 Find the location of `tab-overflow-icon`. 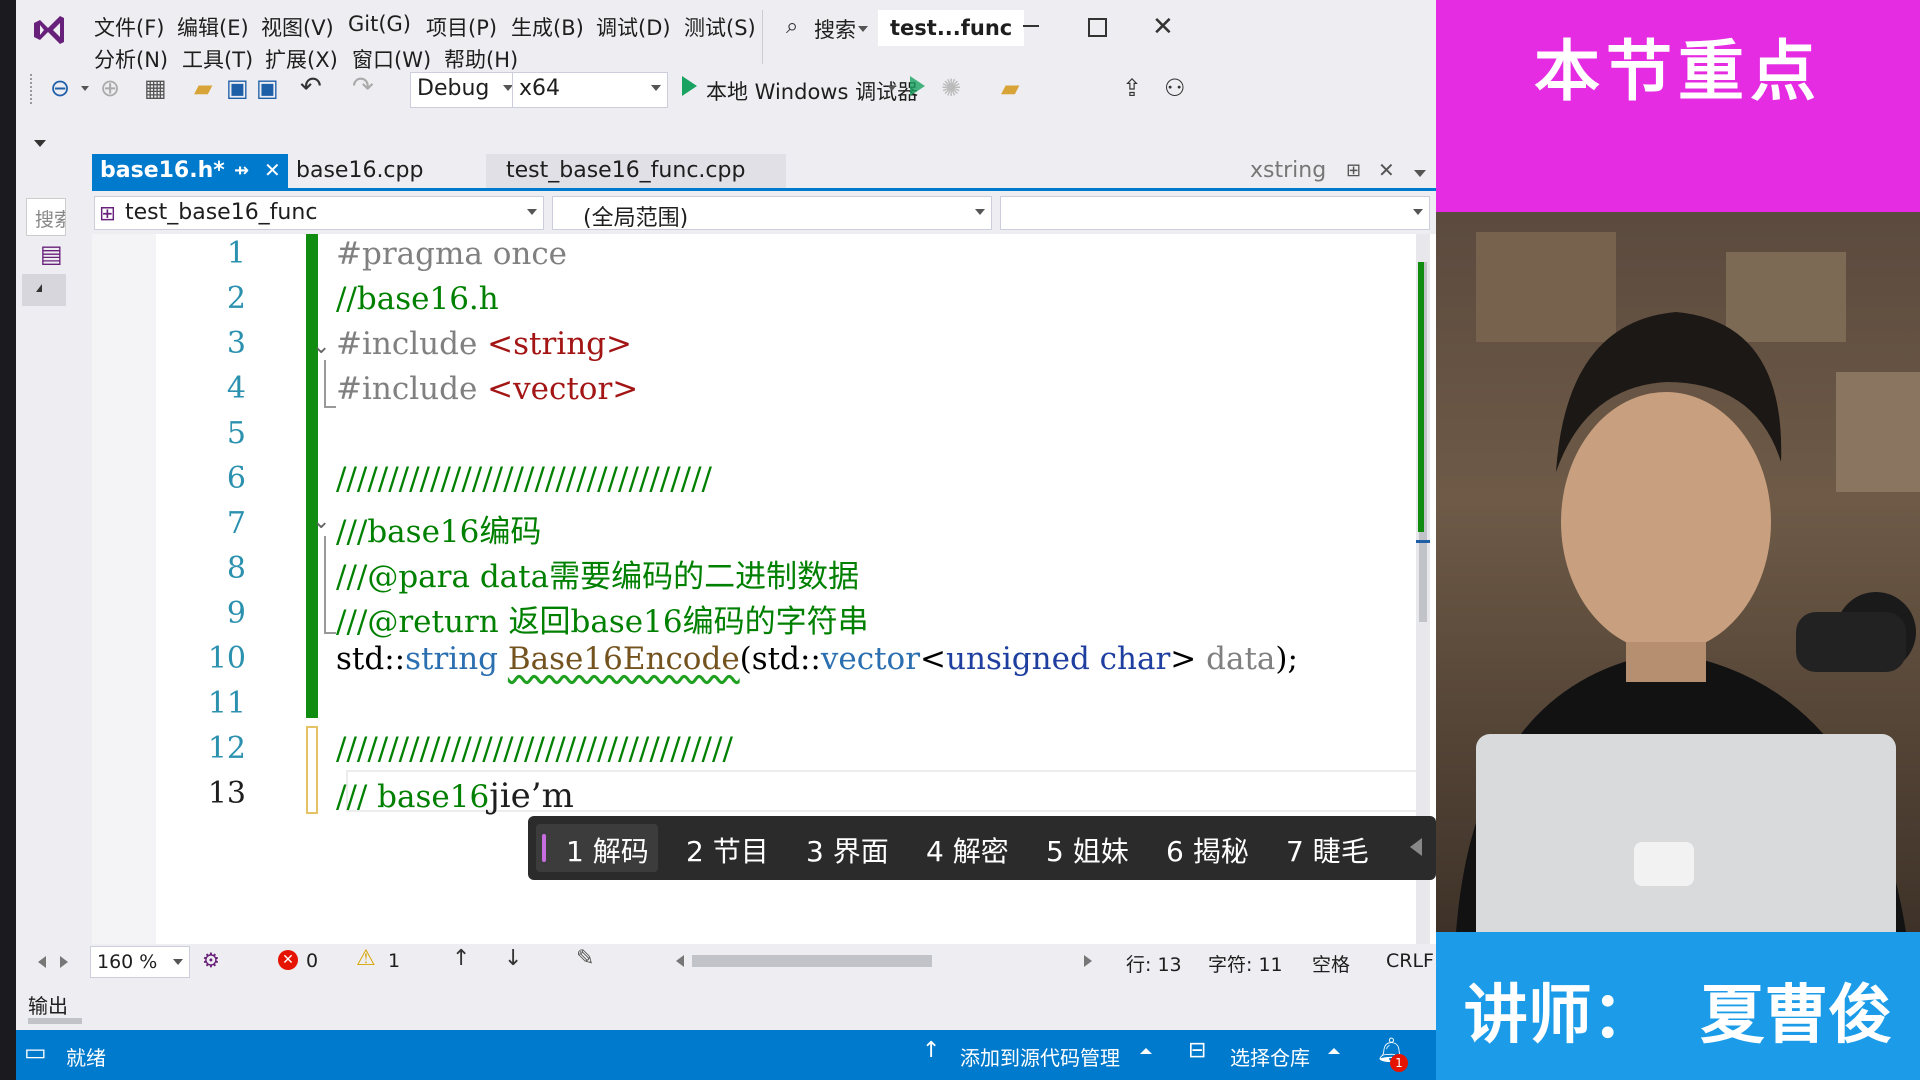

tab-overflow-icon is located at coordinates (1420, 173).